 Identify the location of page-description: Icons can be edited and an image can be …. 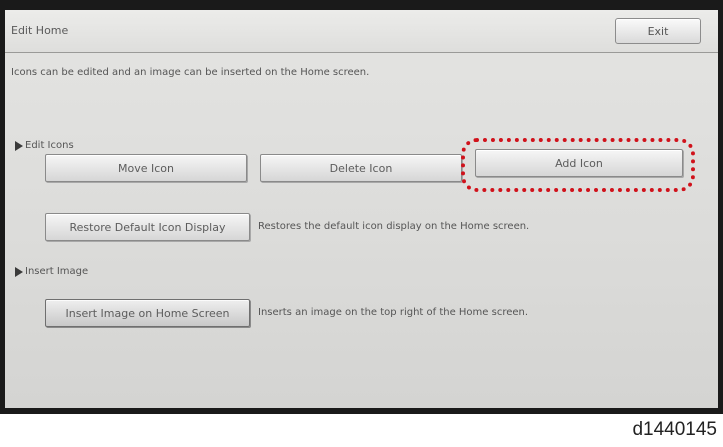
(190, 72).